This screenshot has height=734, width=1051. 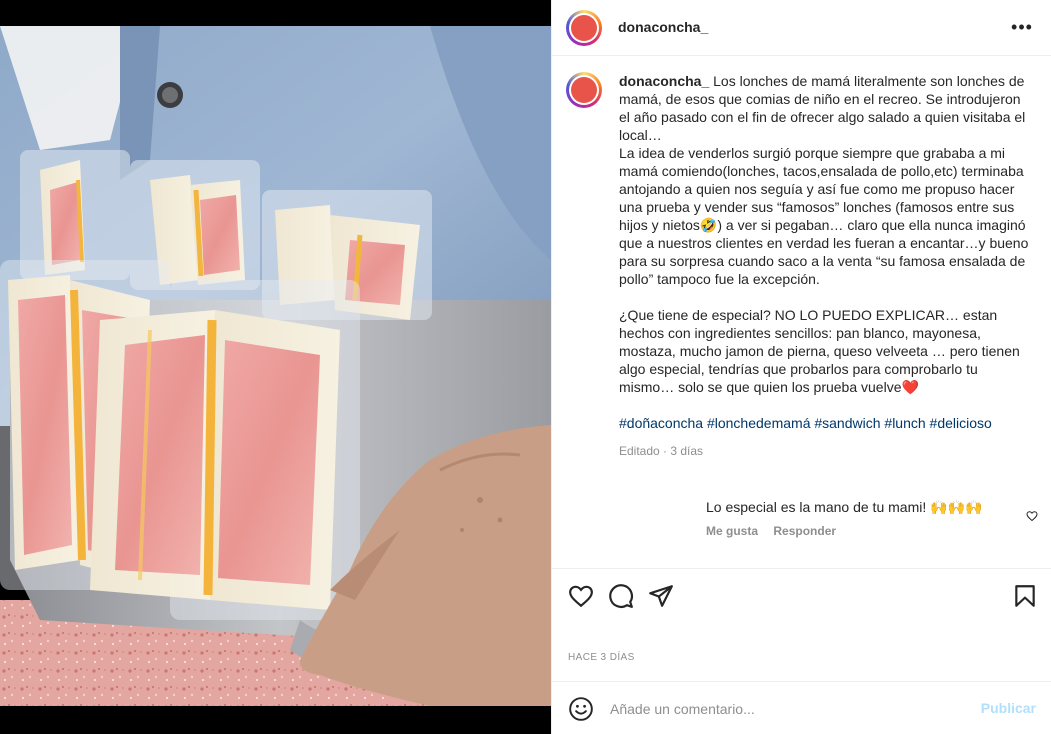 I want to click on comment-text: Lo especial es la mano de tu mami! 🙌🙌🙌, so click(x=844, y=507).